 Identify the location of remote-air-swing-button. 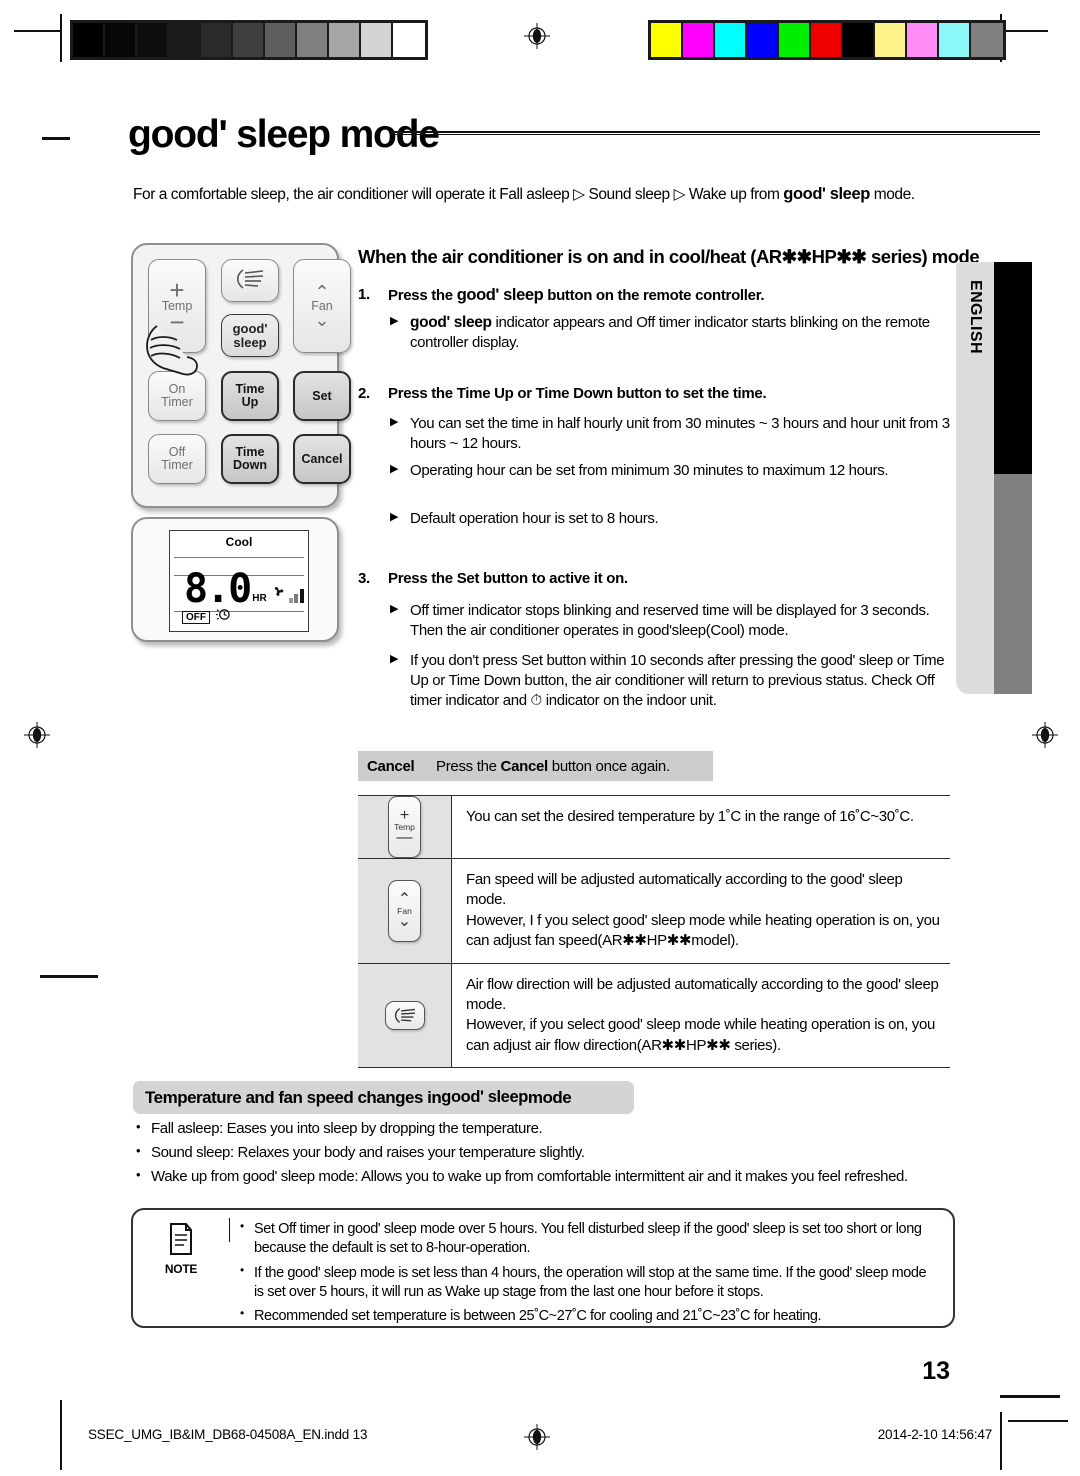
(250, 280).